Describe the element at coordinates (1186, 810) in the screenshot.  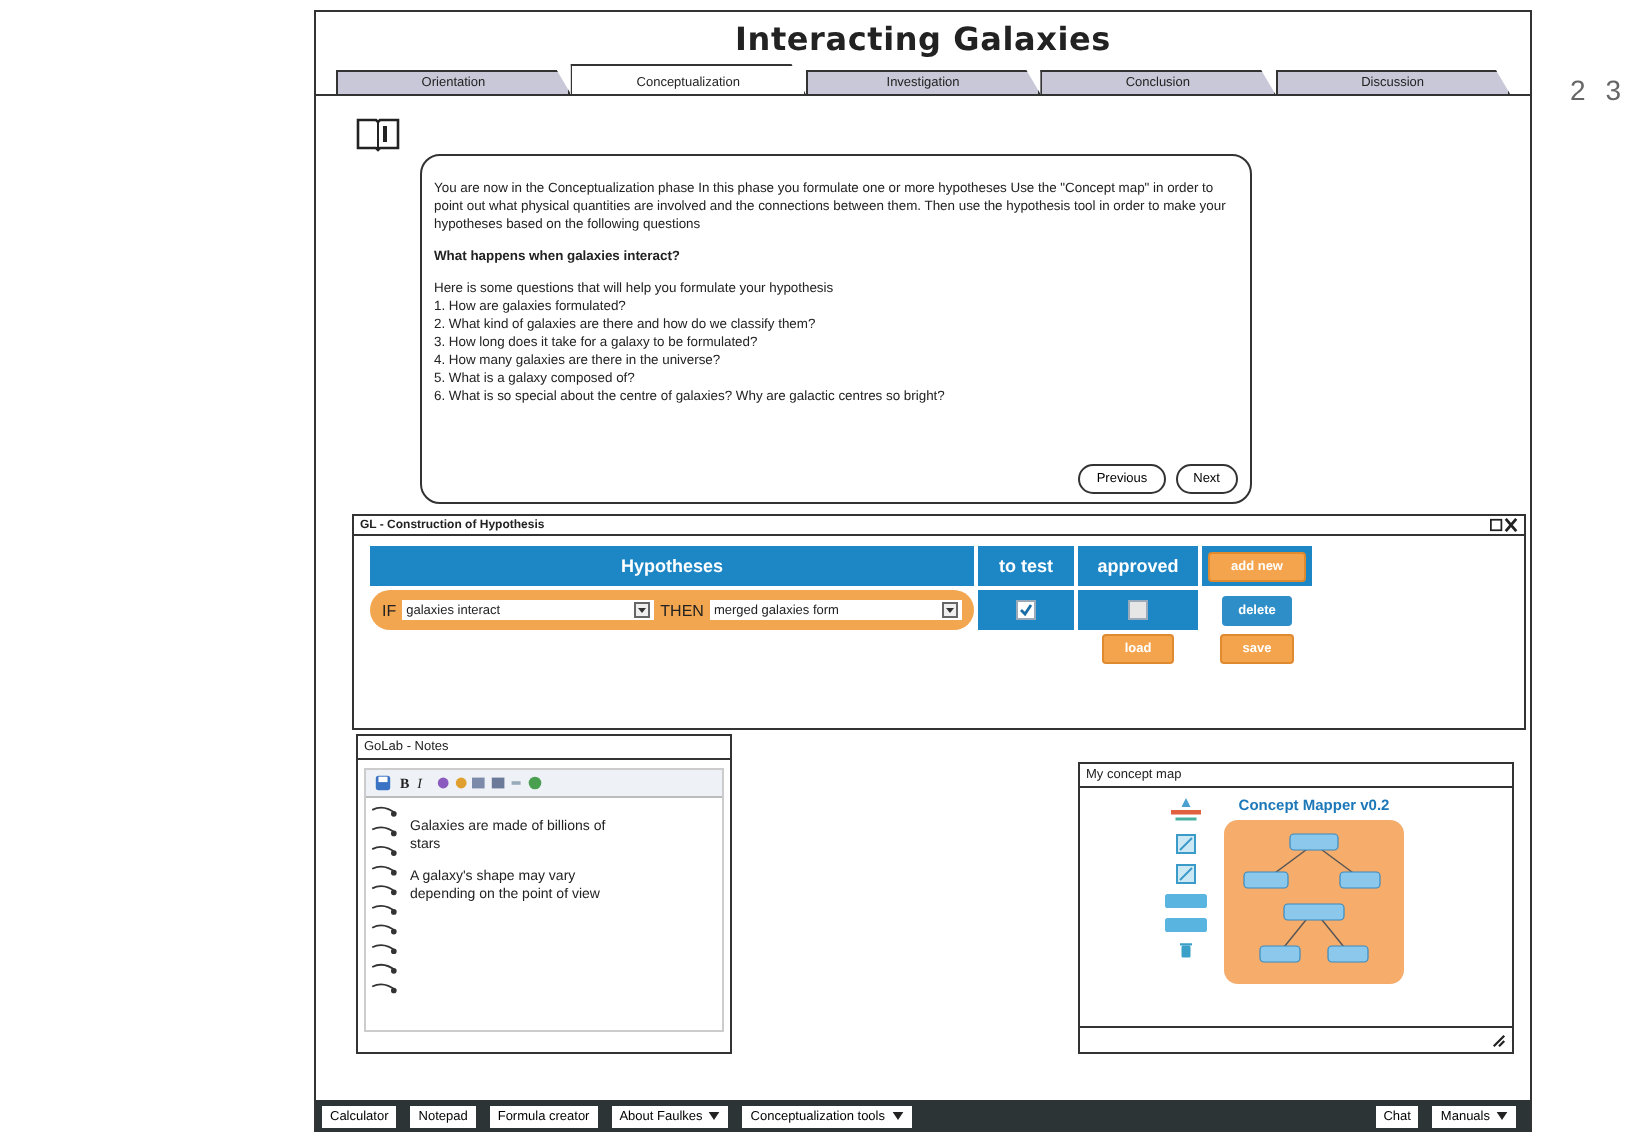
I see `logo-icon` at that location.